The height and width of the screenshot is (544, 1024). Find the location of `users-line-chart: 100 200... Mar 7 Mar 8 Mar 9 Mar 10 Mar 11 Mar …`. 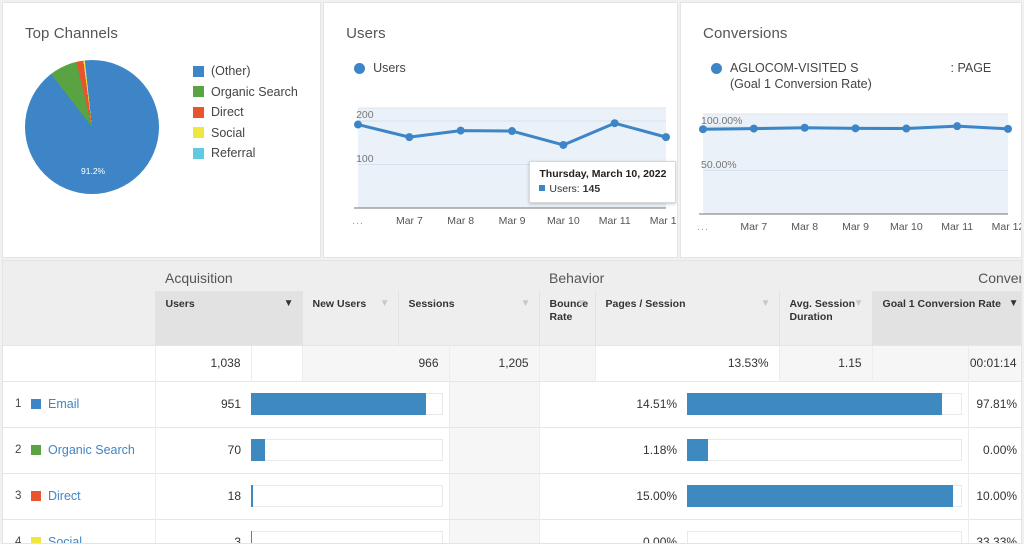

users-line-chart: 100 200... Mar 7 Mar 8 Mar 9 Mar 10 Mar 11 Mar … is located at coordinates (500, 164).